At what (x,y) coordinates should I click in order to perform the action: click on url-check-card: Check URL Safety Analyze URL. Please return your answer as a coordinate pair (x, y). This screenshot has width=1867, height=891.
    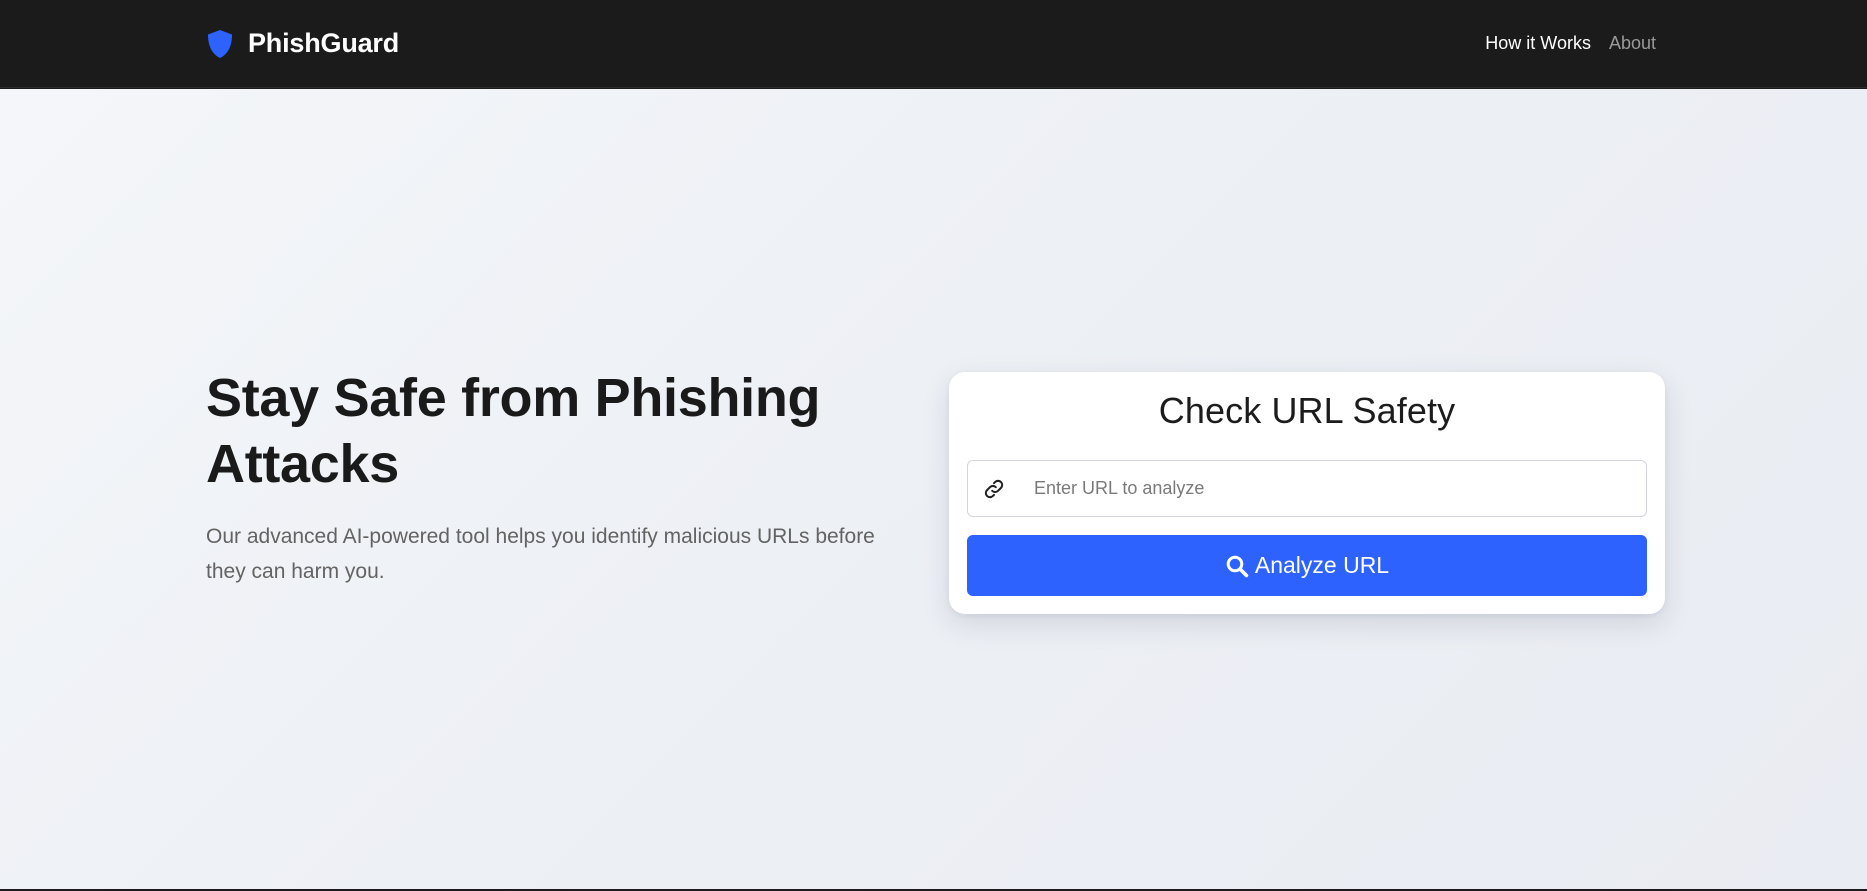
    Looking at the image, I should click on (1307, 493).